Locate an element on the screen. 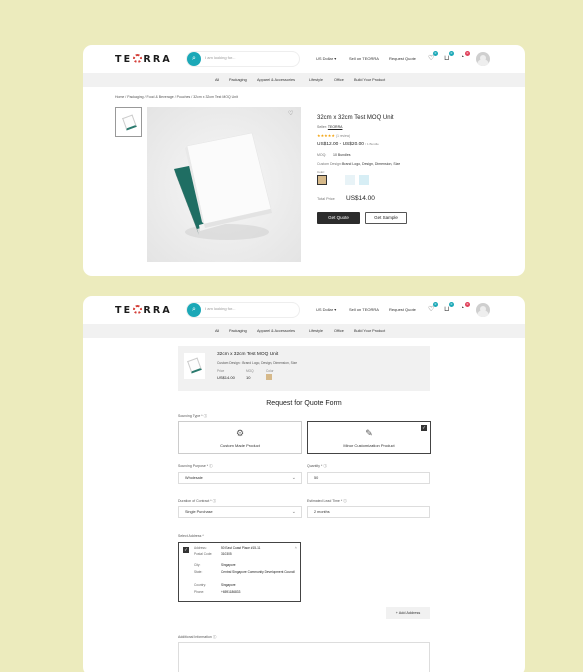 Image resolution: width=583 pixels, height=672 pixels. checkbox-checked-icon: ✓ is located at coordinates (186, 550).